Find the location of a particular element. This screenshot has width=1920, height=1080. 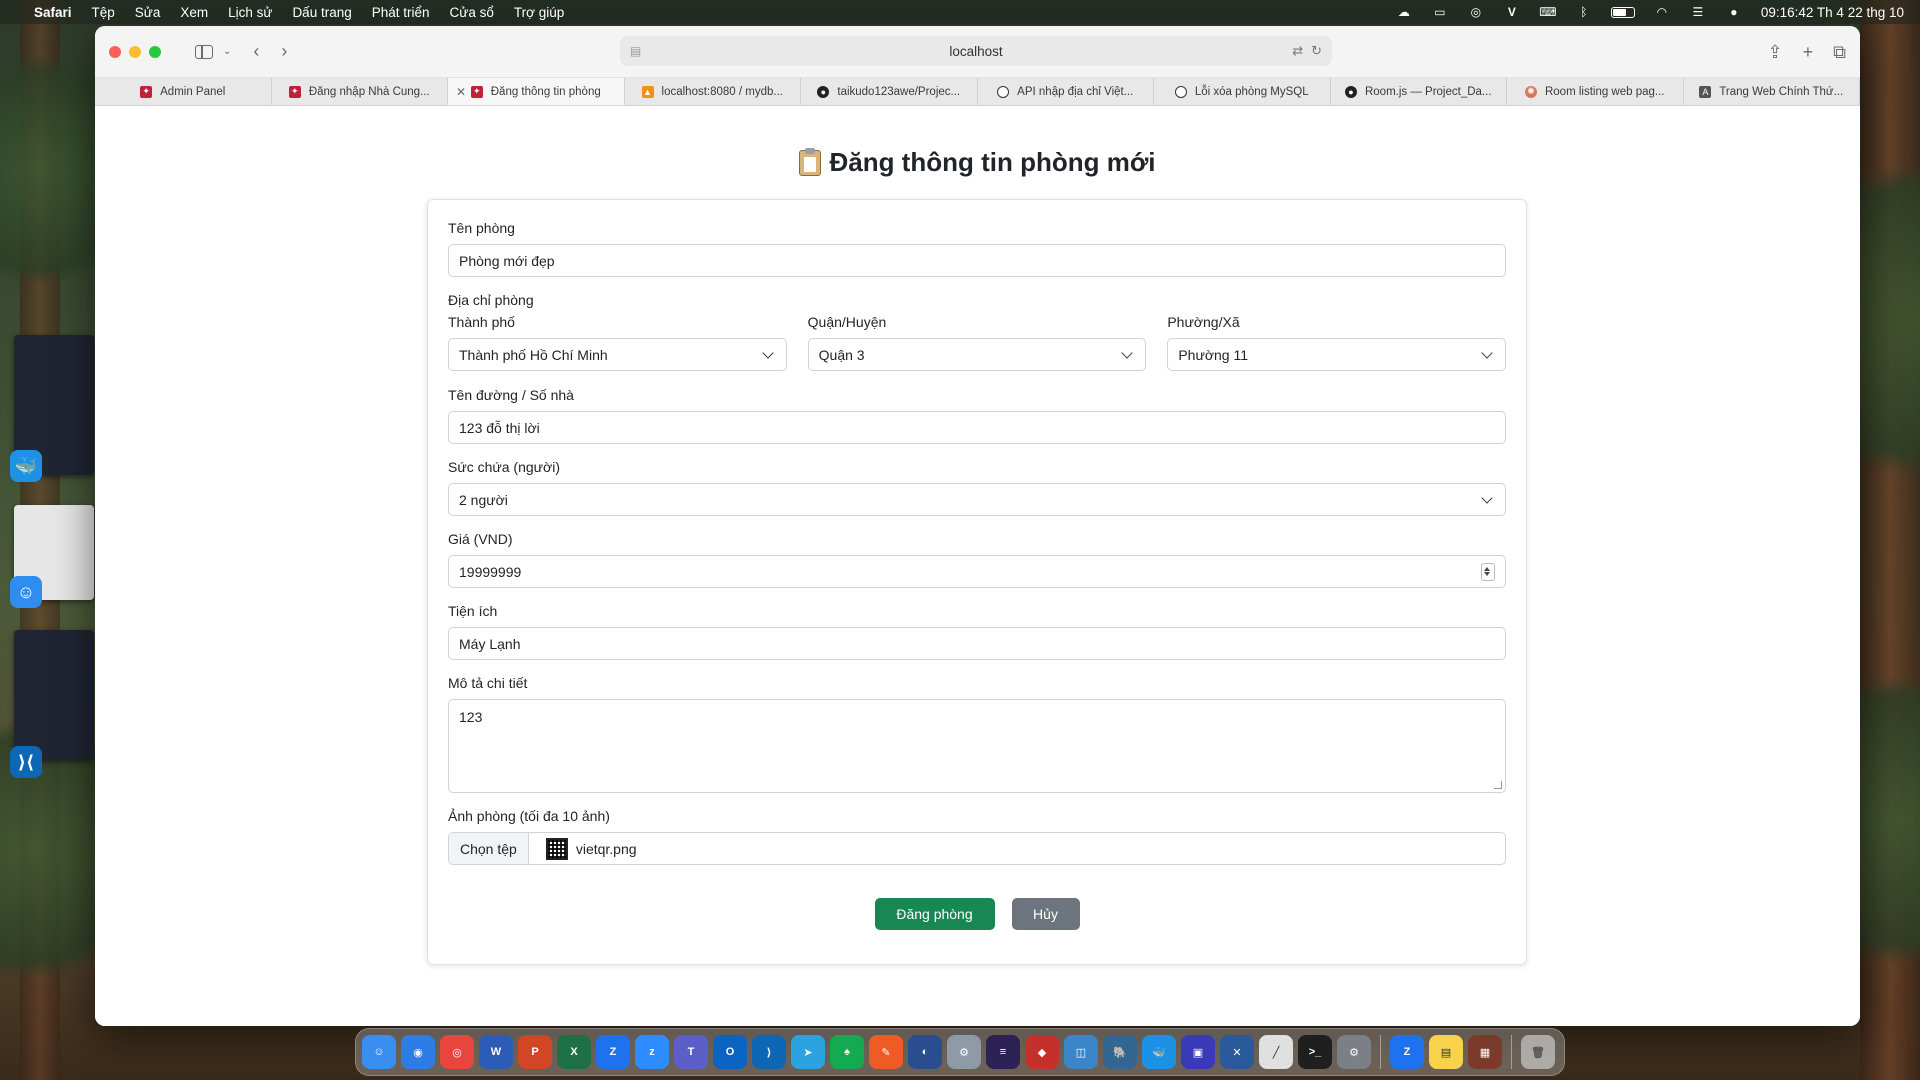

wifi-icon: ◠ is located at coordinates (1662, 12).